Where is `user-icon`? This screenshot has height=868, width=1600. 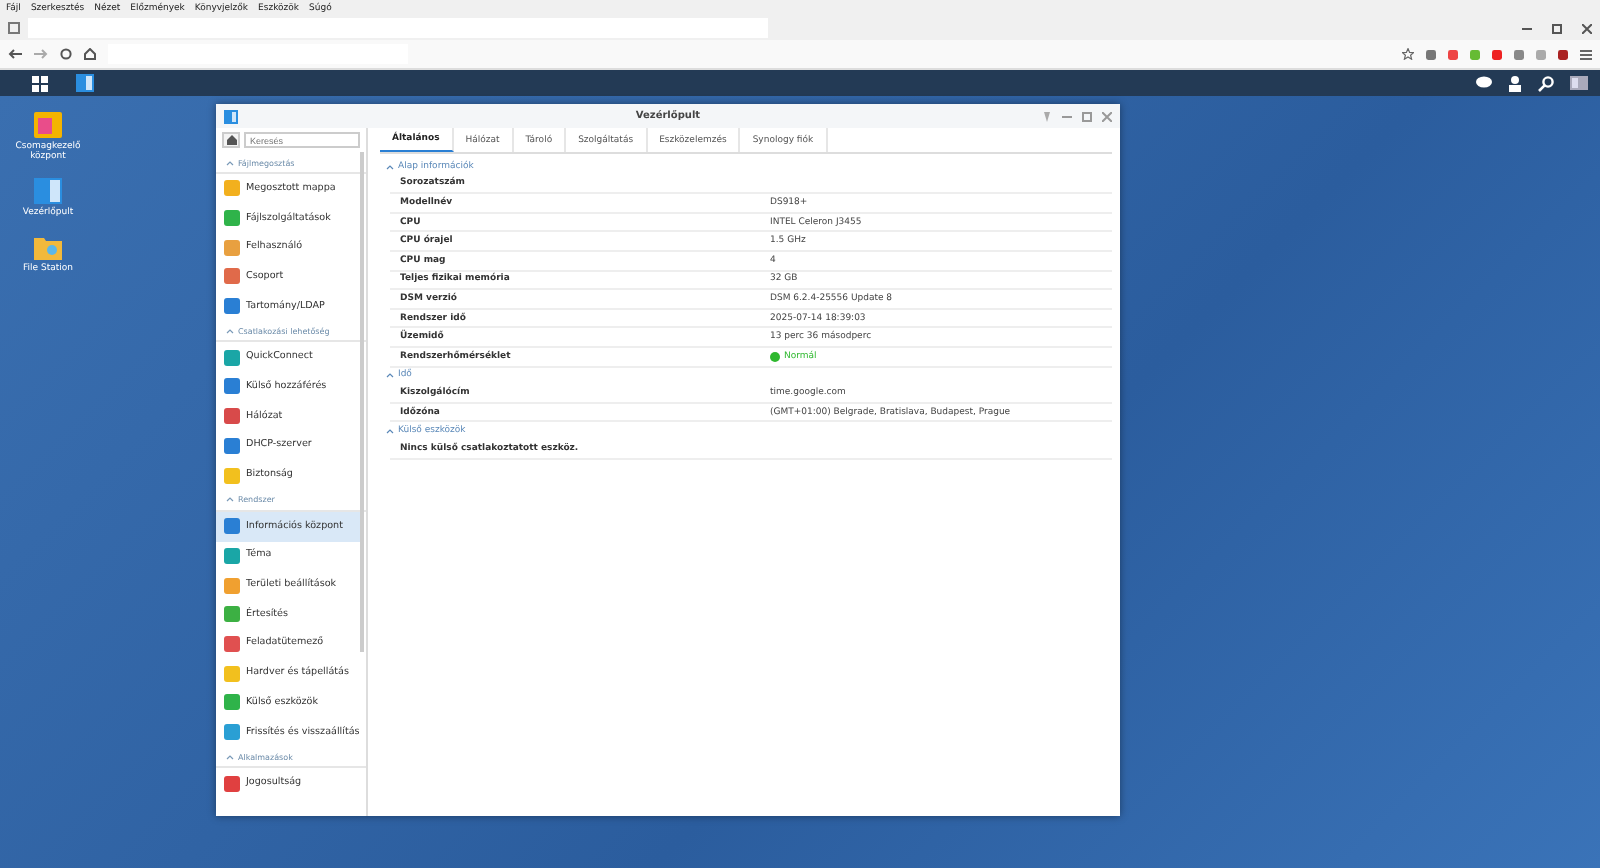 user-icon is located at coordinates (1515, 83).